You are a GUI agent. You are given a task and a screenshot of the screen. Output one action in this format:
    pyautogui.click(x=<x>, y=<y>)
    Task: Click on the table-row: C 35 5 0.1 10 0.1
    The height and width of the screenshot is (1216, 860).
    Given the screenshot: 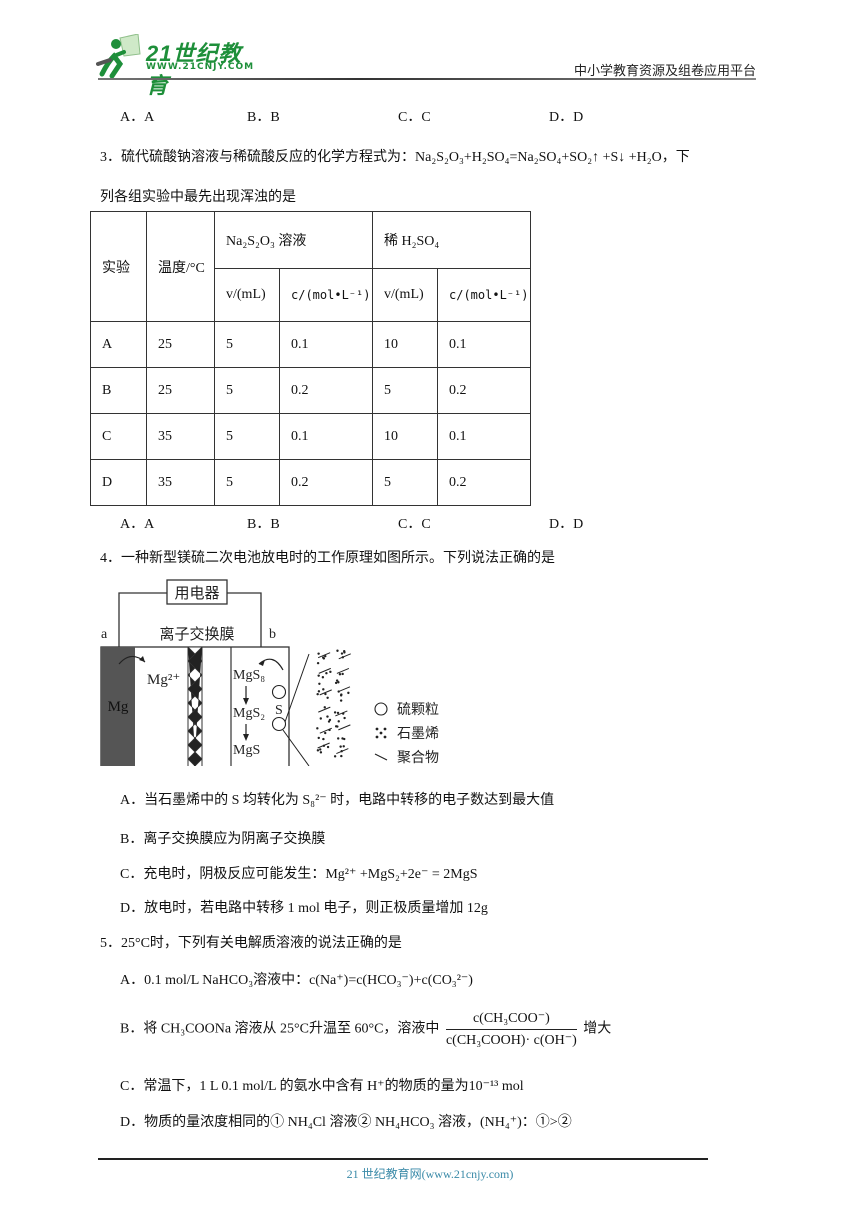 What is the action you would take?
    pyautogui.click(x=310, y=436)
    